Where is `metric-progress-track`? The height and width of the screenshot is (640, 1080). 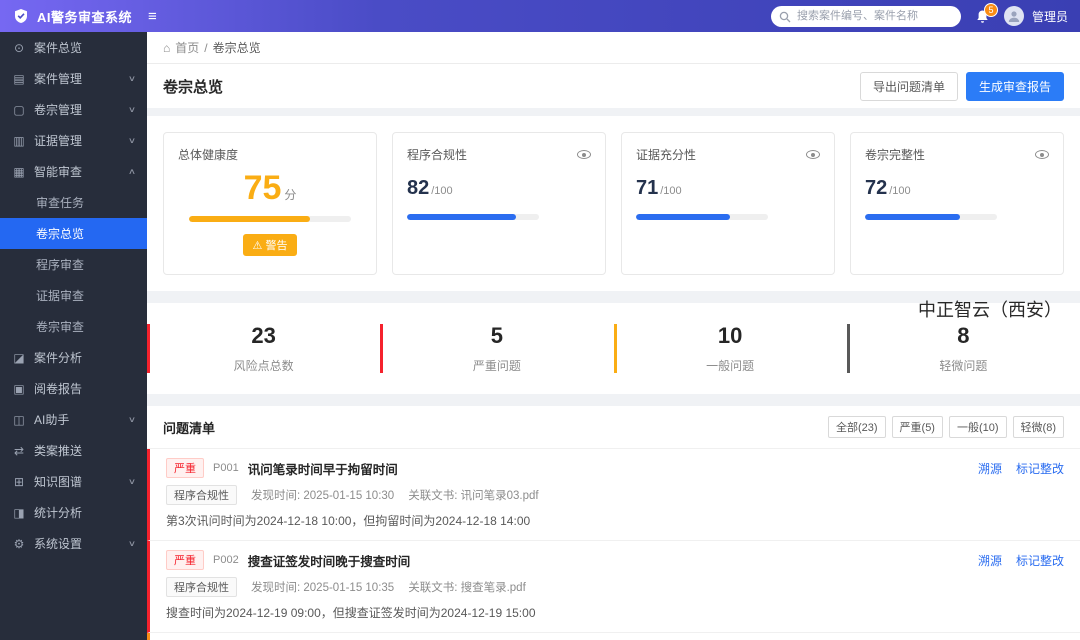 metric-progress-track is located at coordinates (702, 217).